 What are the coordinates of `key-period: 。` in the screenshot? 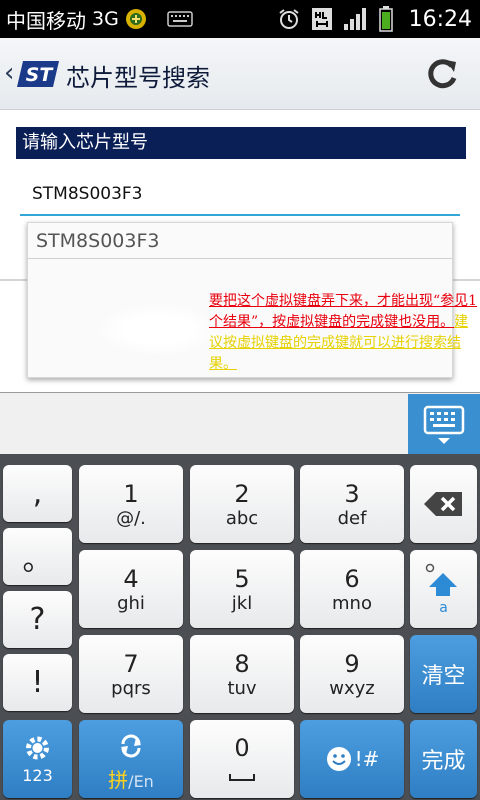 It's located at (37, 556).